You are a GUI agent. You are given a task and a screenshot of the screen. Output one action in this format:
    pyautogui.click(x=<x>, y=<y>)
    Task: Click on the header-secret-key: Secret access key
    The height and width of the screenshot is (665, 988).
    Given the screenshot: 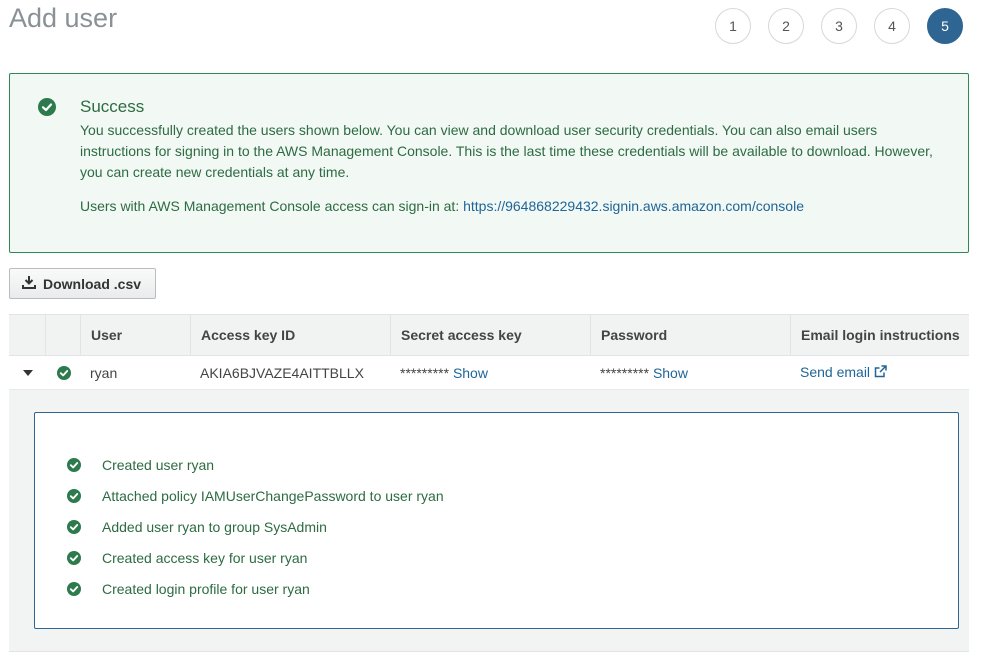 What is the action you would take?
    pyautogui.click(x=490, y=335)
    